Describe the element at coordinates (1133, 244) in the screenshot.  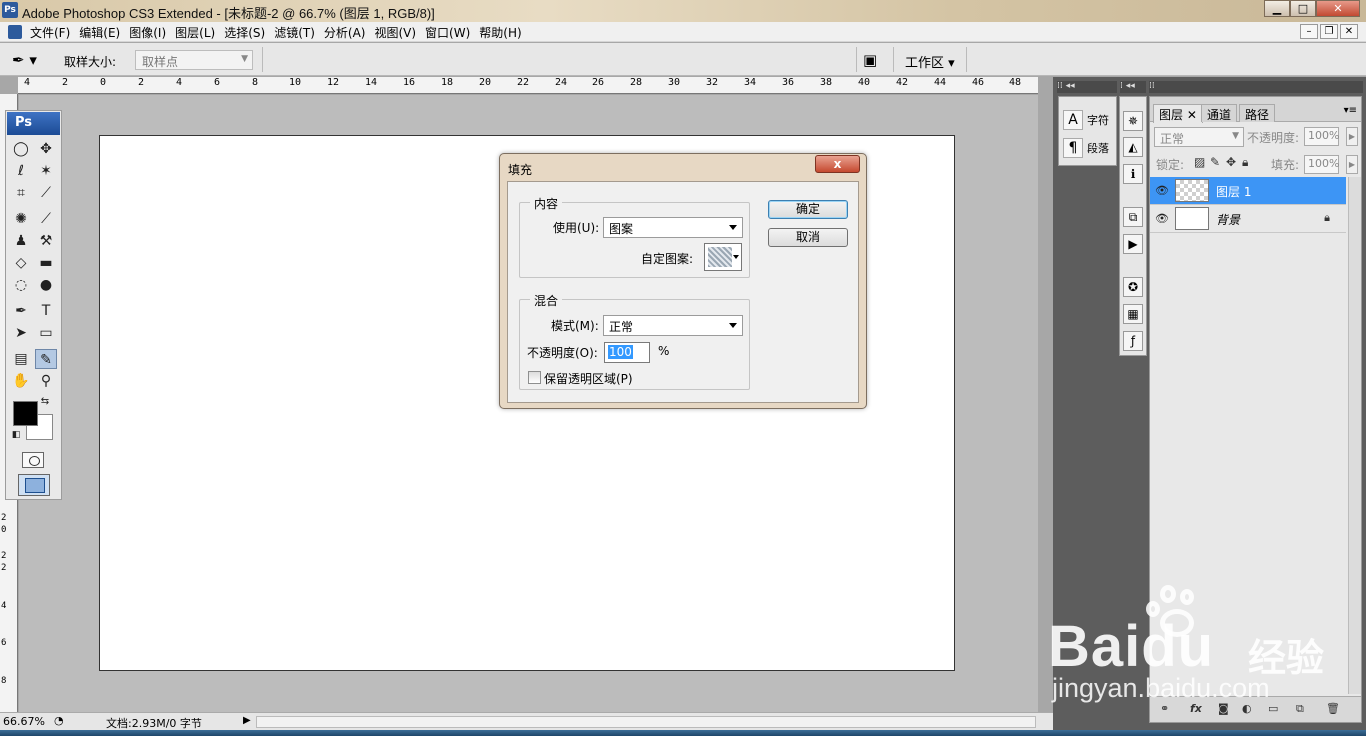
I see `actions-icon: ▶` at that location.